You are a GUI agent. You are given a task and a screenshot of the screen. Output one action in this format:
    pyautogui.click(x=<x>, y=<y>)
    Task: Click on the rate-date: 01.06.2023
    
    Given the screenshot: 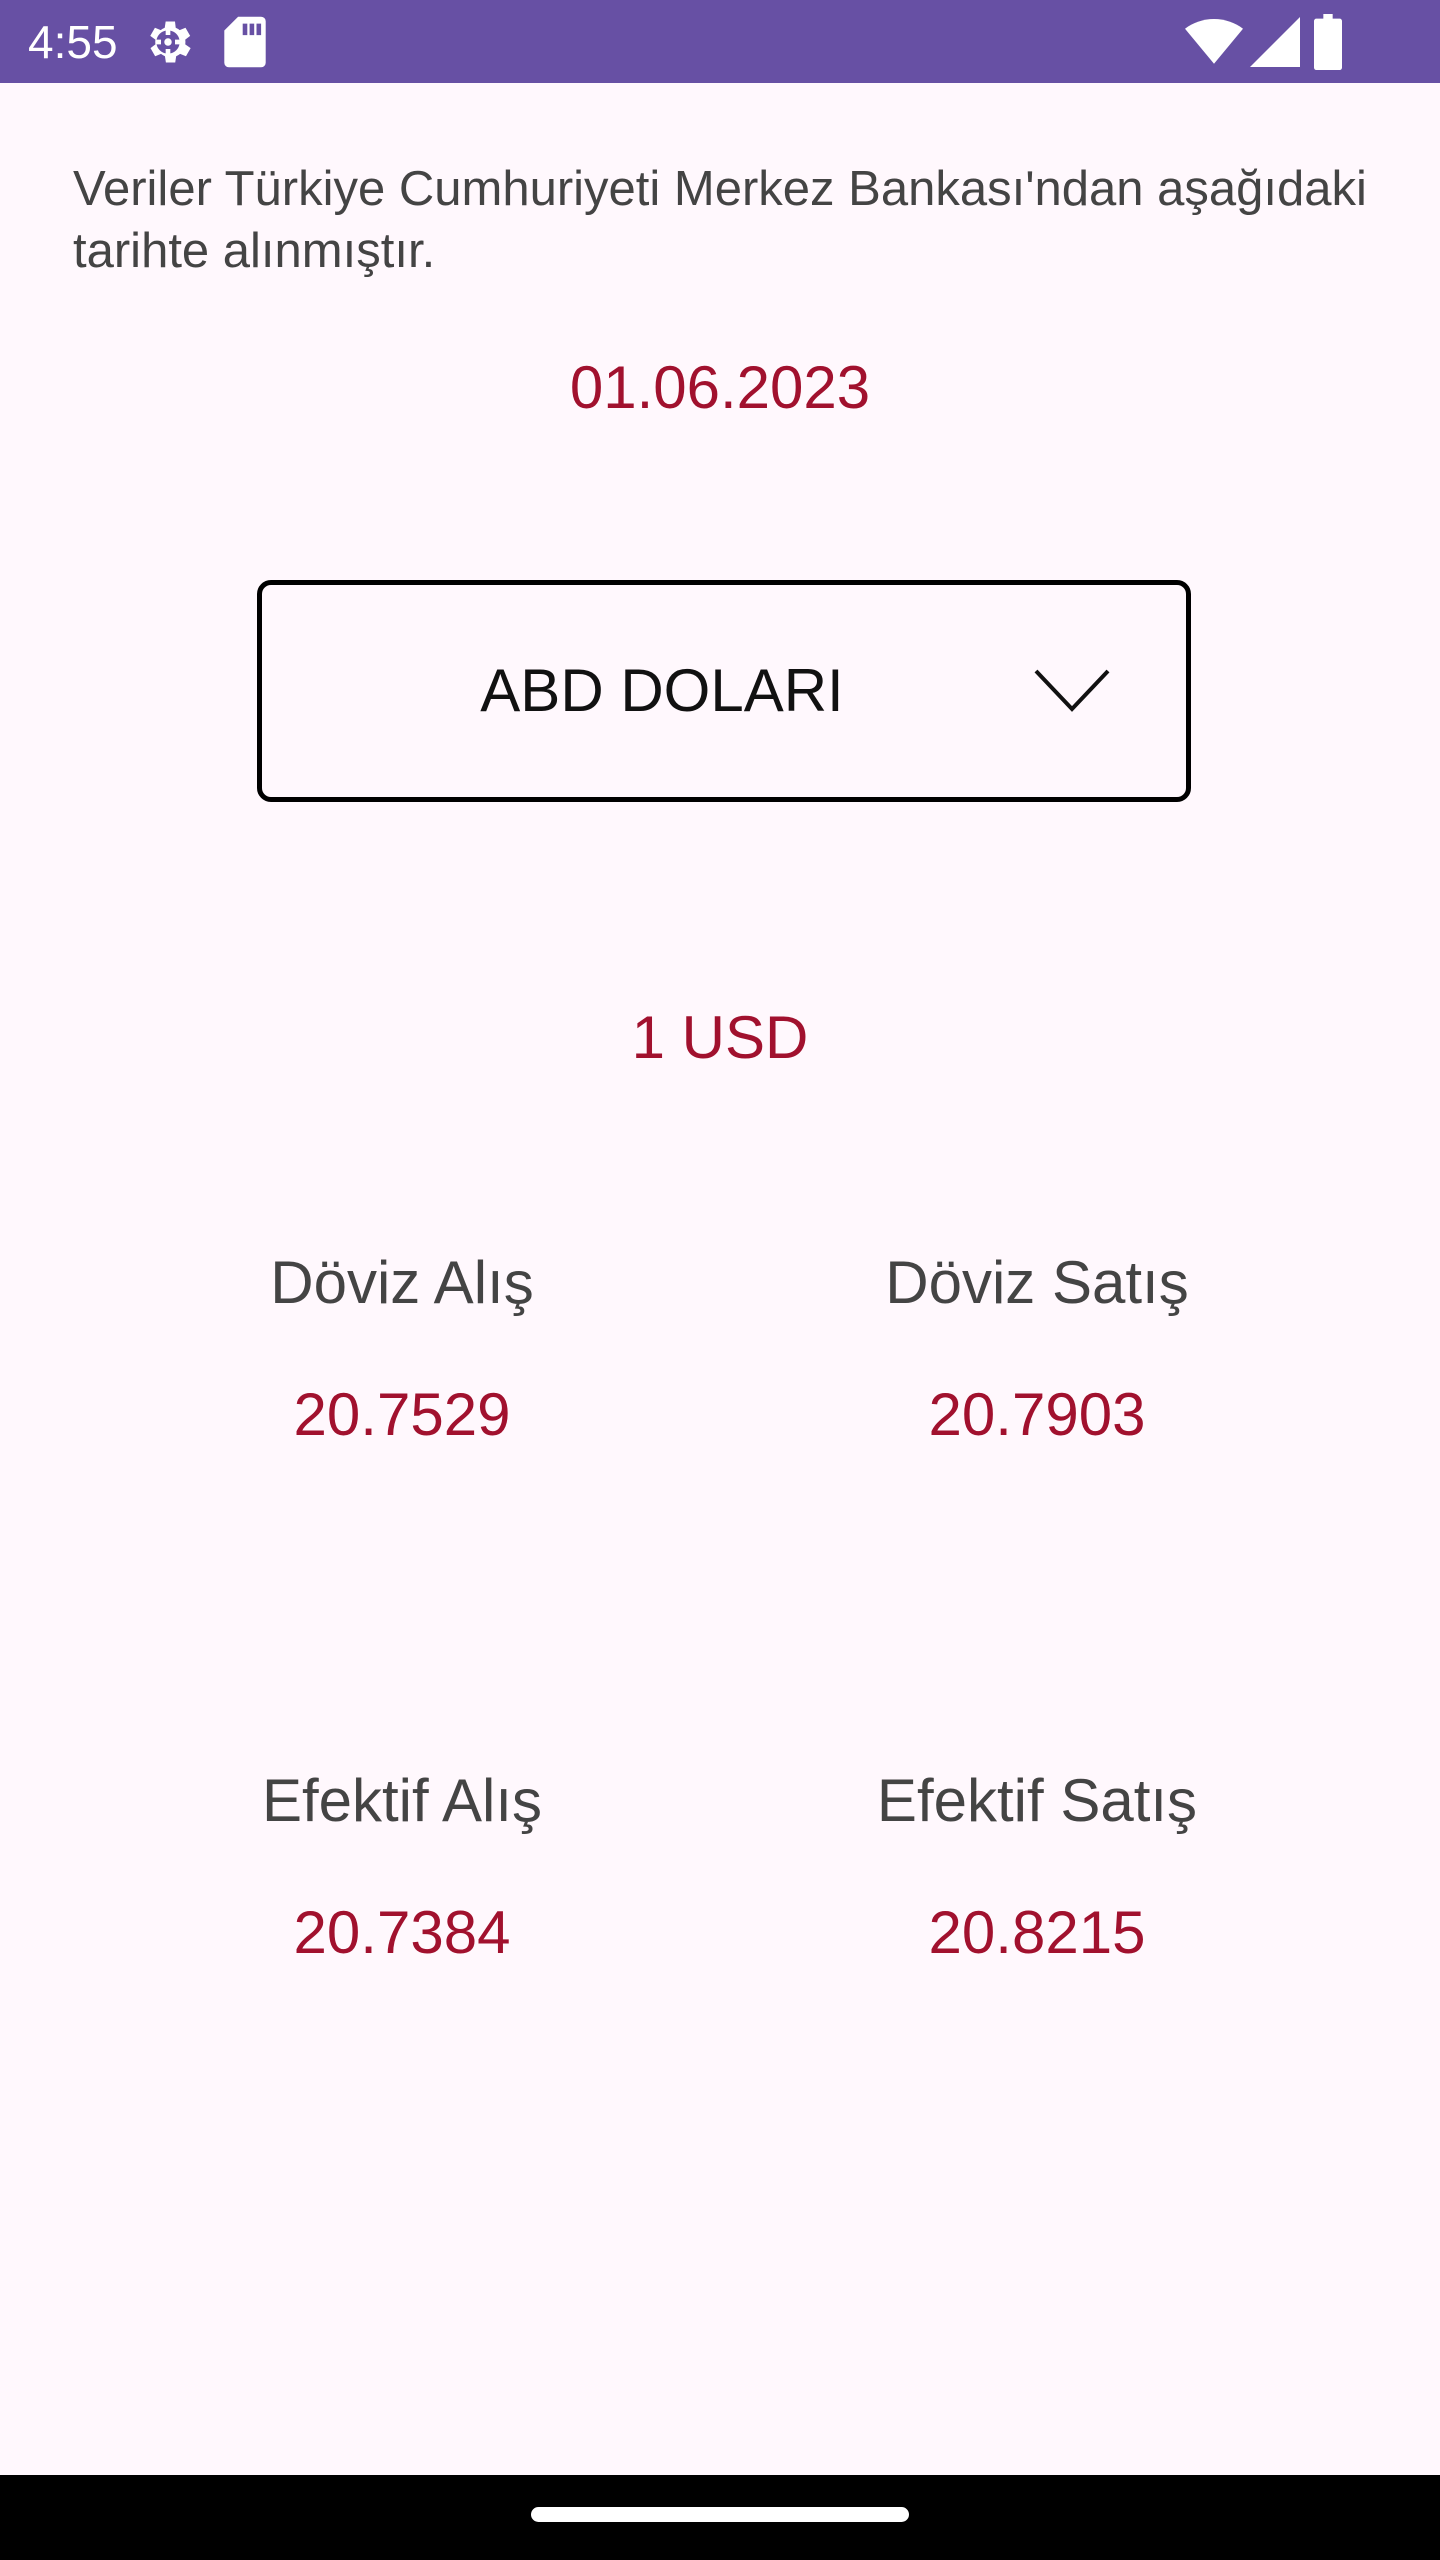 What is the action you would take?
    pyautogui.click(x=720, y=387)
    